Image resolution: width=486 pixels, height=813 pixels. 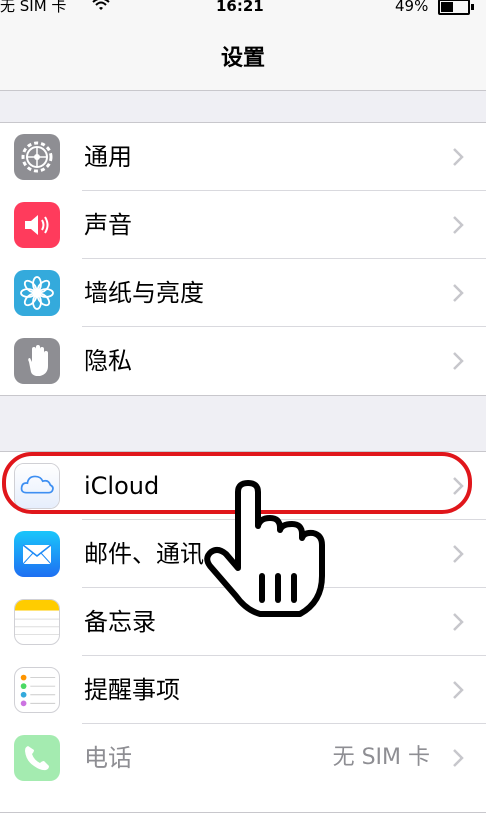 What do you see at coordinates (243, 361) in the screenshot?
I see `settings-row-privacy: 隐私` at bounding box center [243, 361].